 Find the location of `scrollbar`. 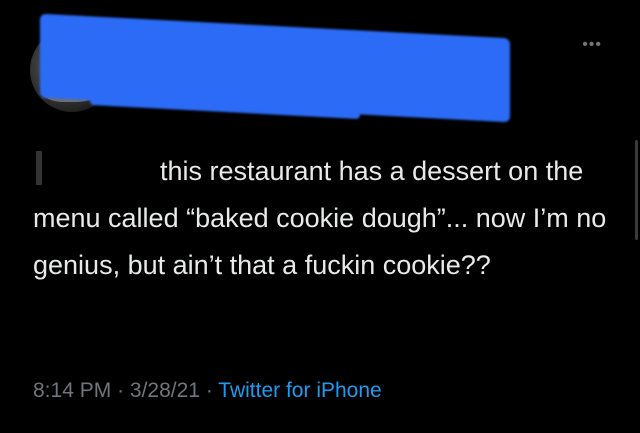

scrollbar is located at coordinates (636, 190).